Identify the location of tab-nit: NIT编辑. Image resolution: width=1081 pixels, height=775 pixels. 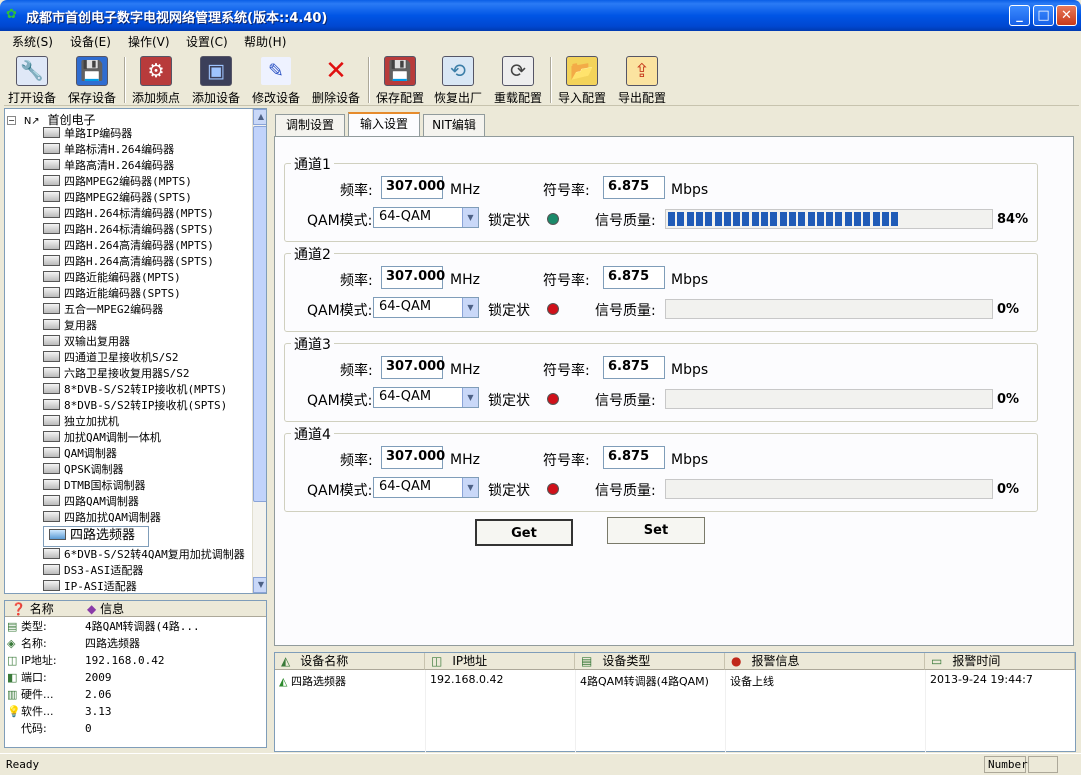
(454, 125).